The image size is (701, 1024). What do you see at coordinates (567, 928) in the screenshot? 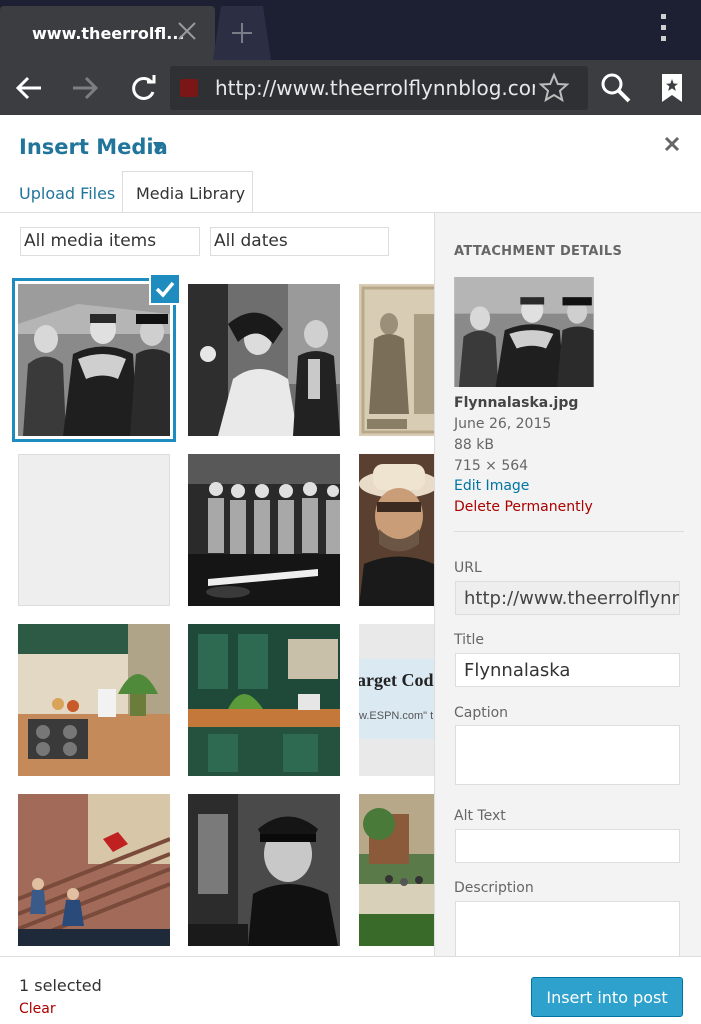
I see `description-field` at bounding box center [567, 928].